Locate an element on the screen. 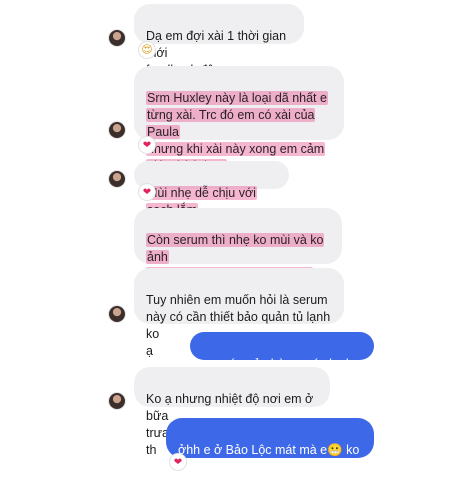  heart-eyes-emoji-icon: 😍 is located at coordinates (147, 50).